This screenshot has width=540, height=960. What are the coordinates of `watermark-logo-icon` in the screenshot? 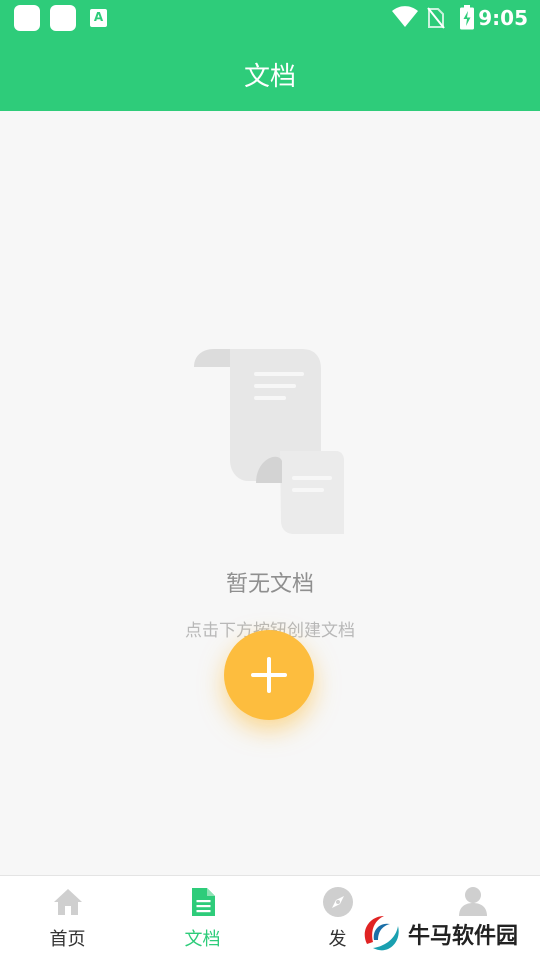 It's located at (382, 934).